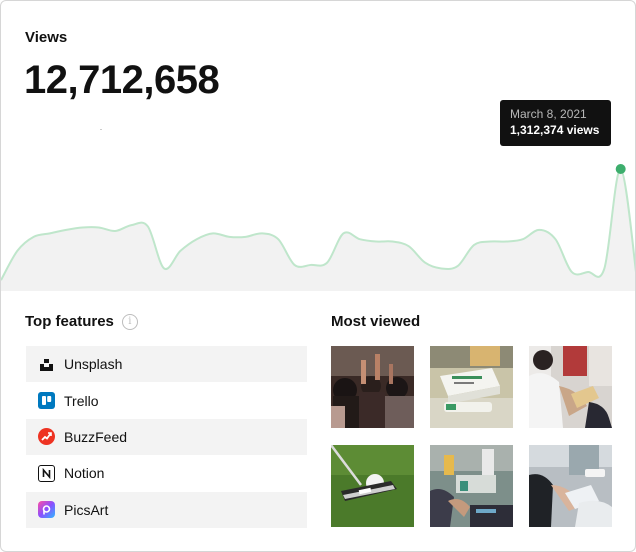 This screenshot has height=552, width=636. What do you see at coordinates (166, 509) in the screenshot?
I see `feature-picsart: PicsArt` at bounding box center [166, 509].